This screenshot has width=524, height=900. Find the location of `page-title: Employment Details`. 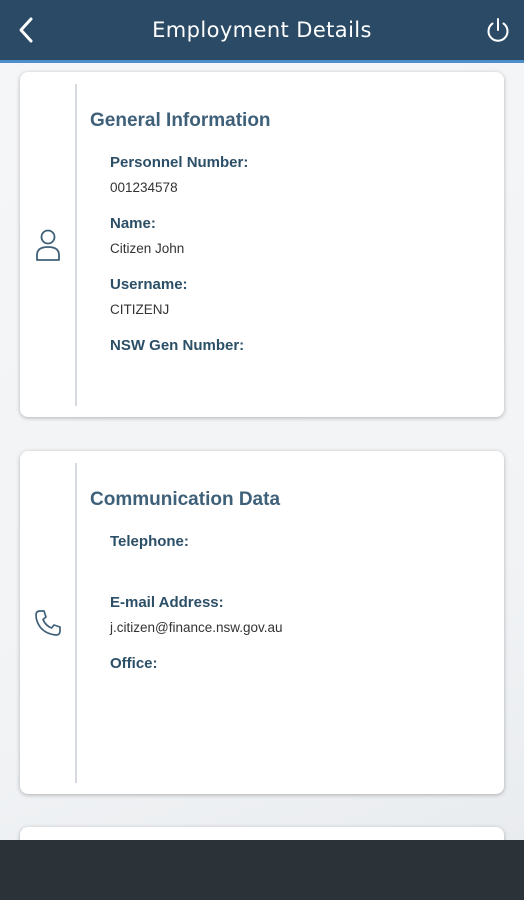

page-title: Employment Details is located at coordinates (262, 30).